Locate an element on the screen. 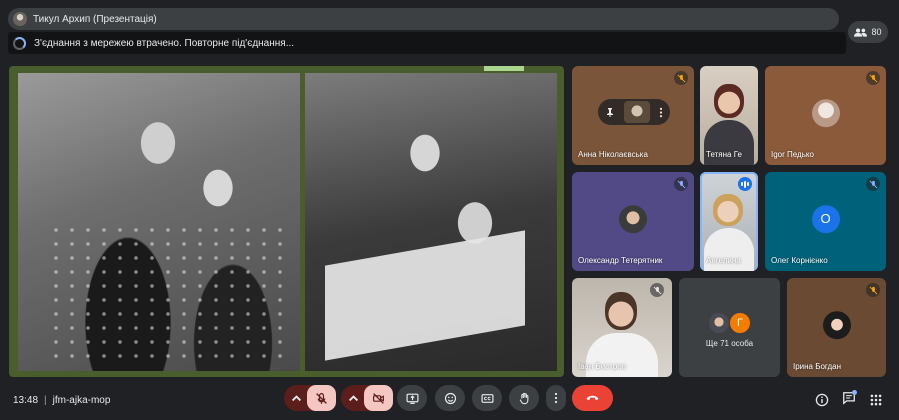  raise-hand-button is located at coordinates (524, 398).